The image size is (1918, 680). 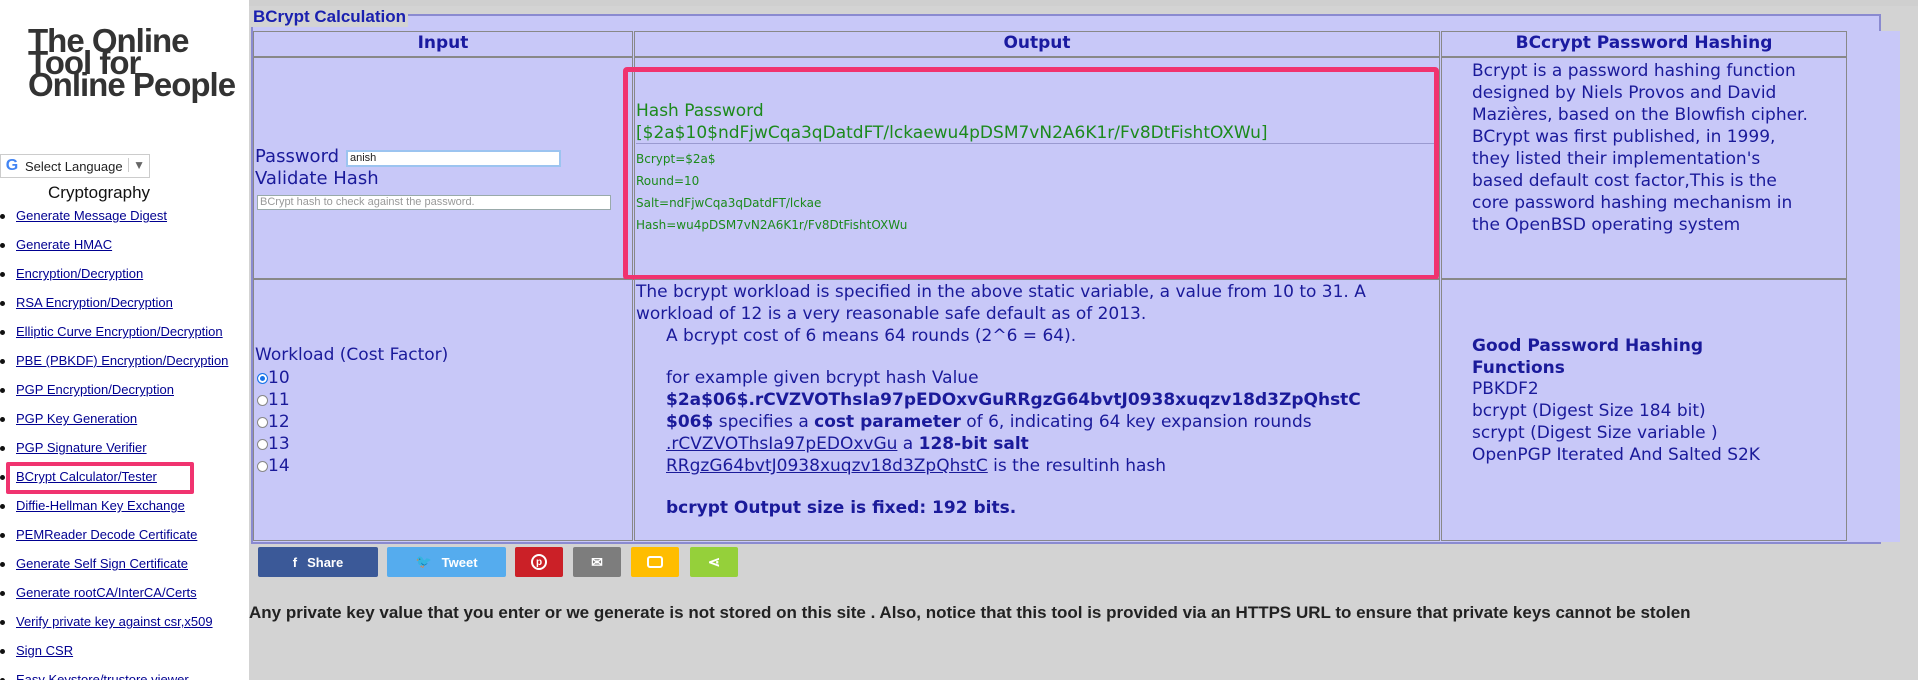 What do you see at coordinates (102, 563) in the screenshot?
I see `sidebar-link: Generate Self Sign Certificate` at bounding box center [102, 563].